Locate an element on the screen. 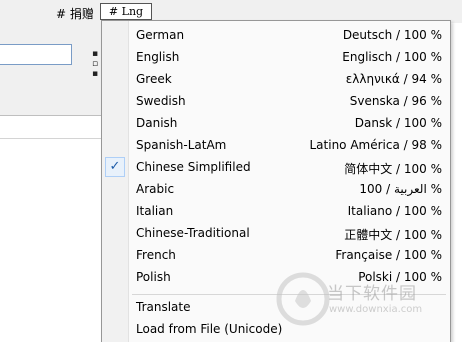 This screenshot has width=462, height=342. menu-item-label: Italian is located at coordinates (155, 211).